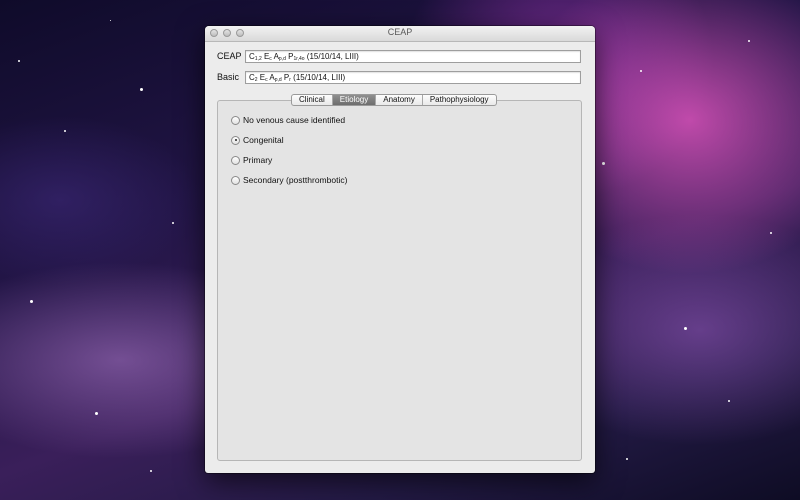 This screenshot has height=500, width=800. I want to click on radio-label: No venous cause identified, so click(294, 120).